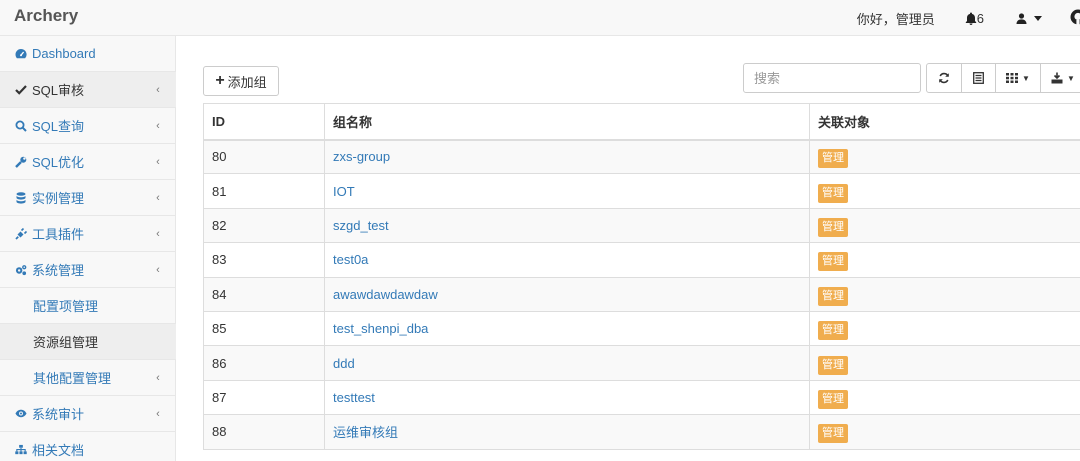  I want to click on group-name-link: szgd_test, so click(361, 225).